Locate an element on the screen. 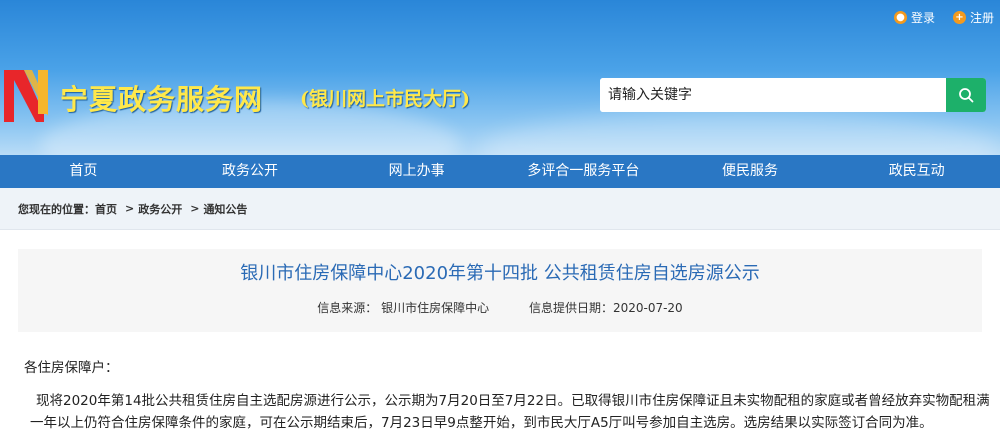 The height and width of the screenshot is (433, 1000). breadcrumb: 您现在的位置： 首页 > 政务公开 > 通知公告 is located at coordinates (500, 209).